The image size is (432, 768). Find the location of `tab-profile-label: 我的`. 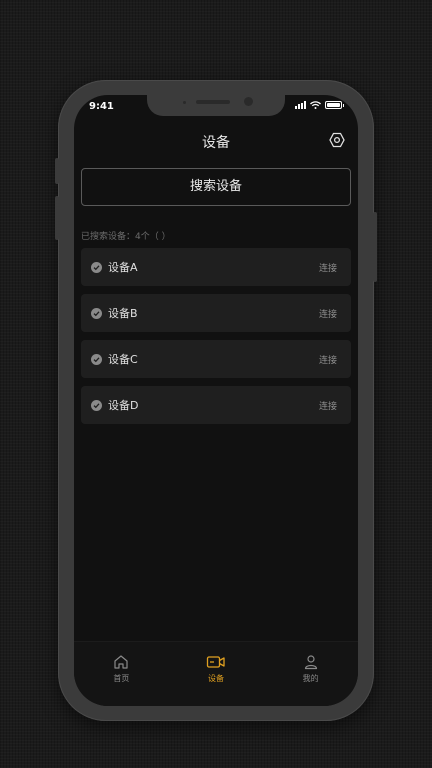

tab-profile-label: 我的 is located at coordinates (310, 678).